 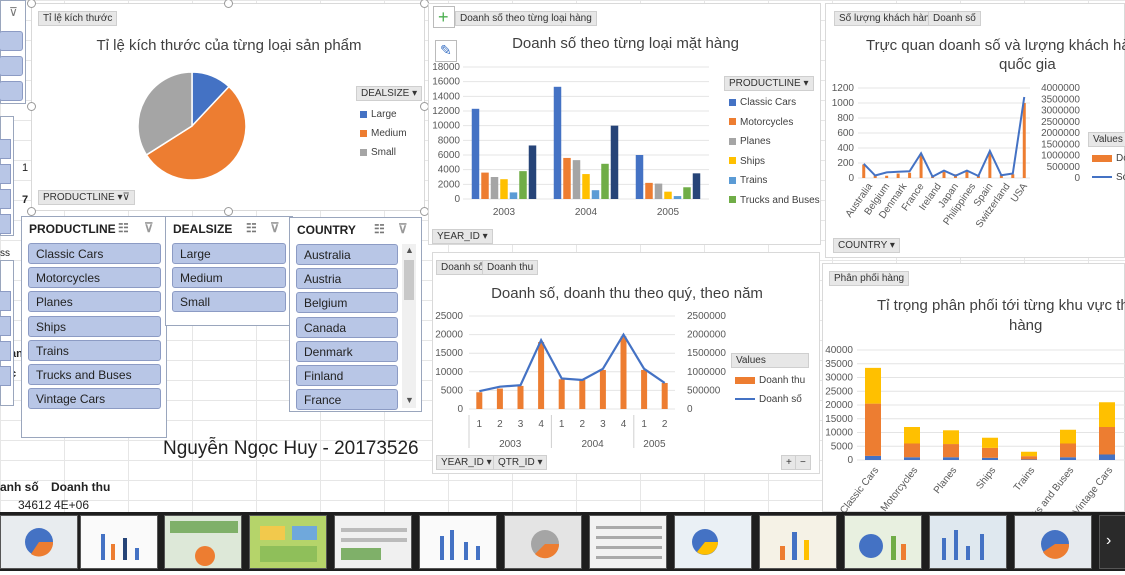 What do you see at coordinates (944, 137) in the screenshot?
I see `line-series` at bounding box center [944, 137].